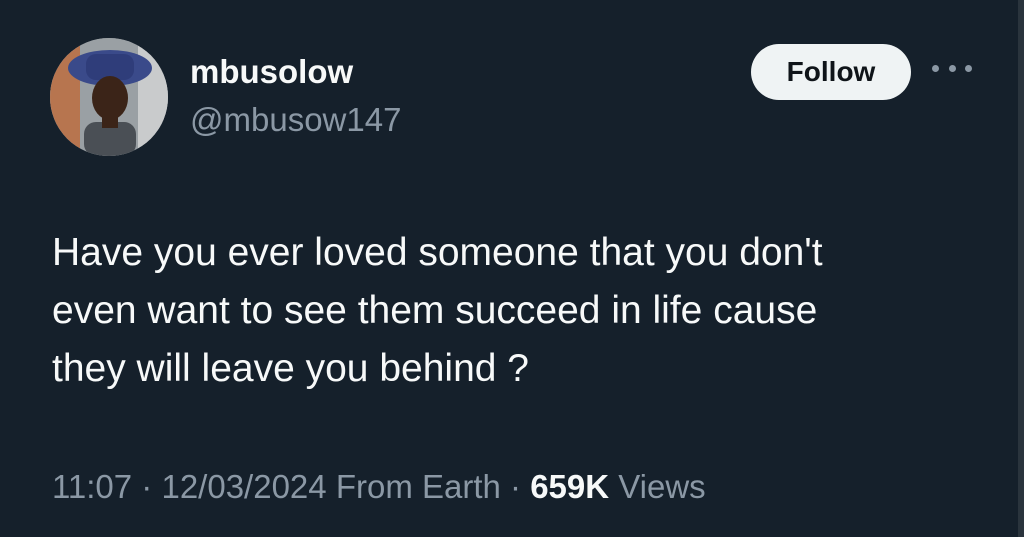 The width and height of the screenshot is (1024, 537). I want to click on avatar-photo-icon, so click(109, 97).